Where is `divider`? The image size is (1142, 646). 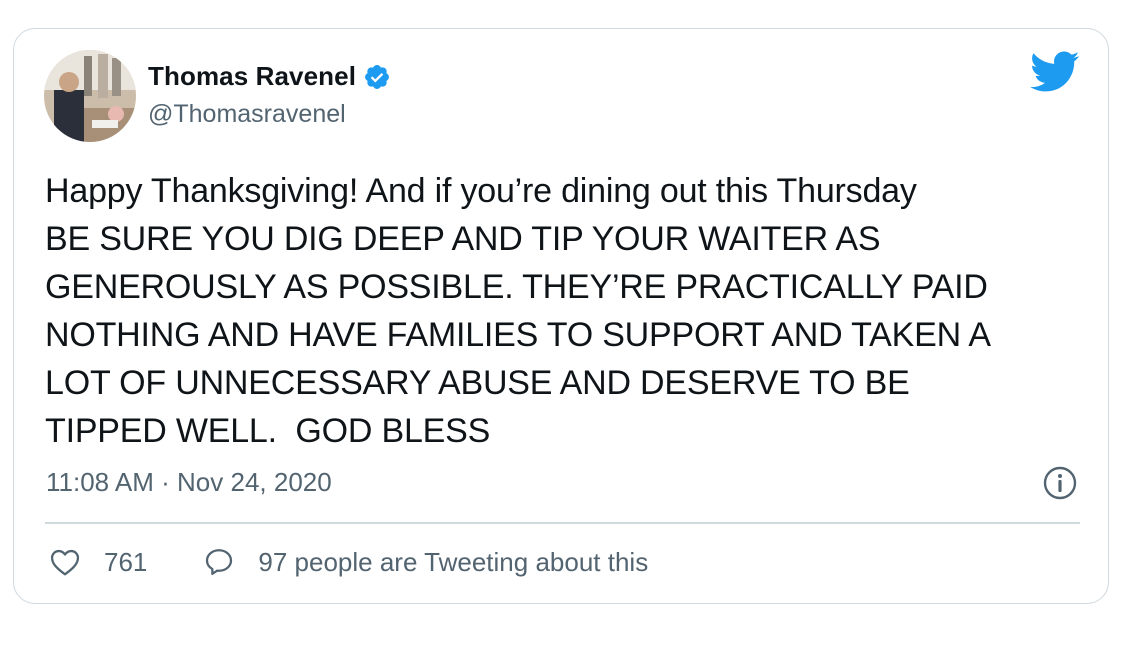
divider is located at coordinates (562, 523).